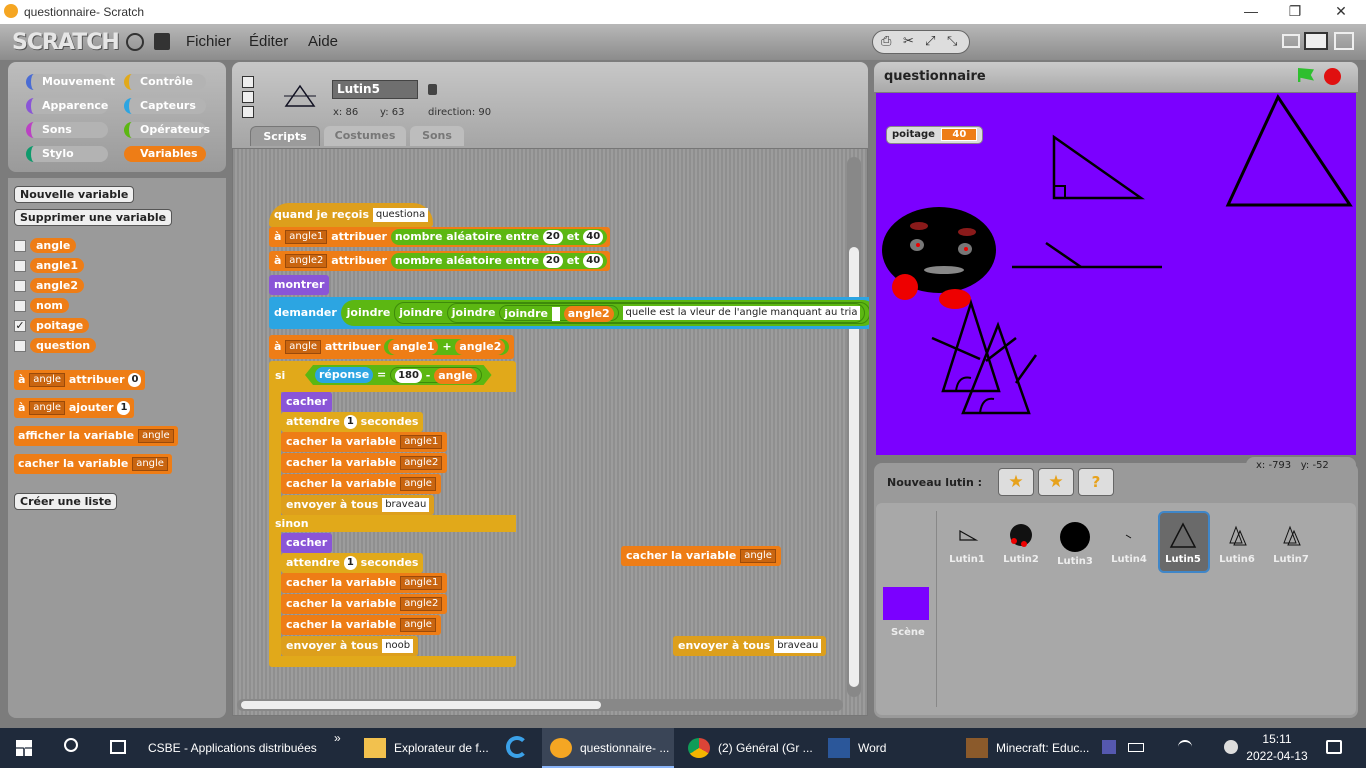 This screenshot has width=1366, height=768. What do you see at coordinates (1291, 41) in the screenshot?
I see `small-stage-icon` at bounding box center [1291, 41].